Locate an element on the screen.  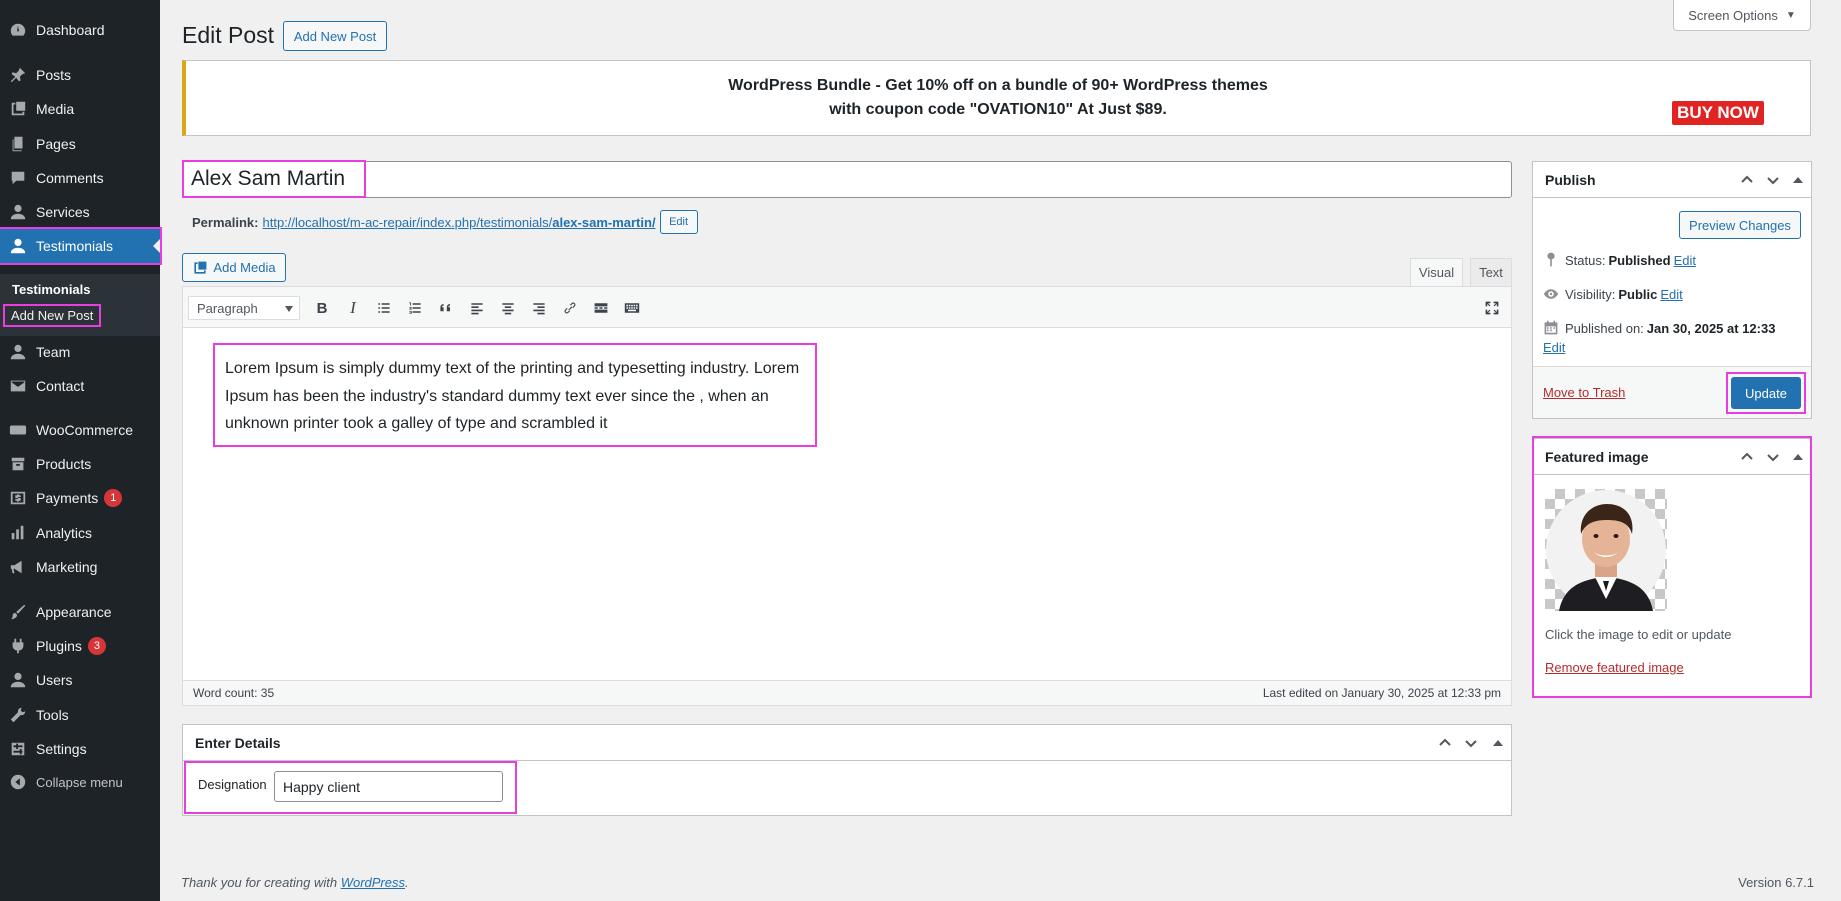
footer-period: . is located at coordinates (407, 882).